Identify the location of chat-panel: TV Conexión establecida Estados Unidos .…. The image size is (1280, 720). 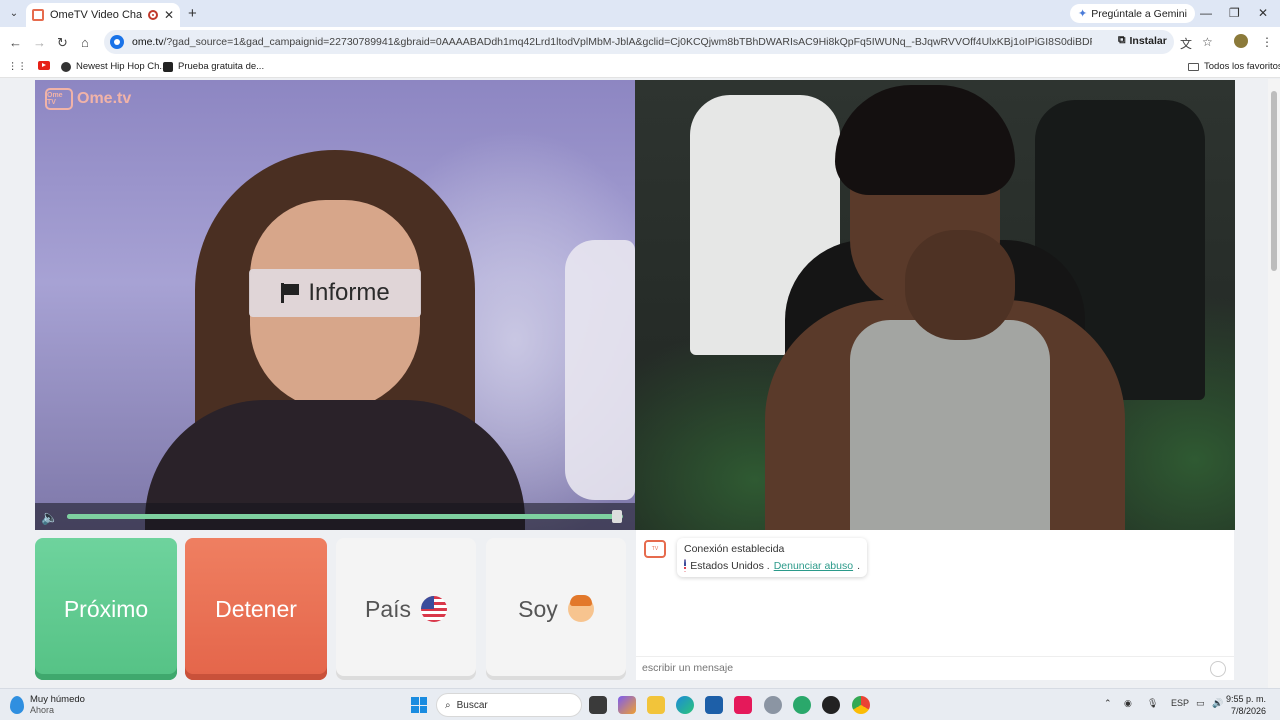
(935, 605).